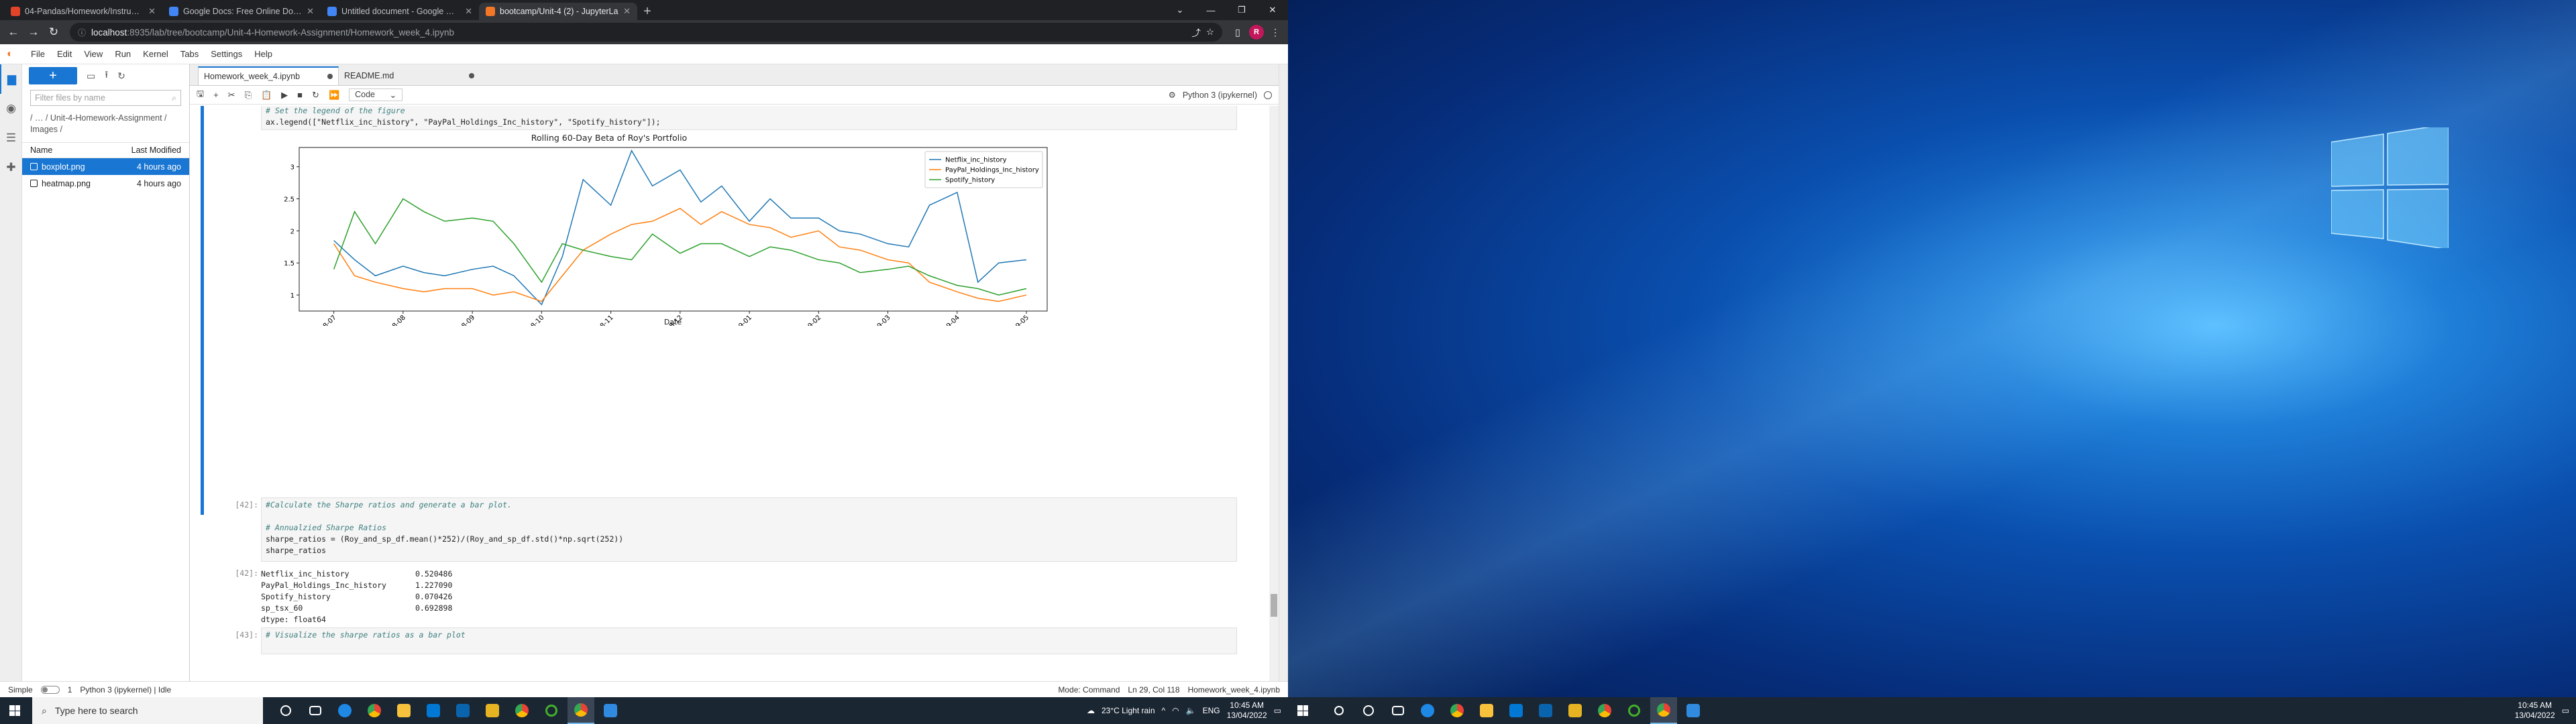  I want to click on cut-icon: ✂, so click(231, 95).